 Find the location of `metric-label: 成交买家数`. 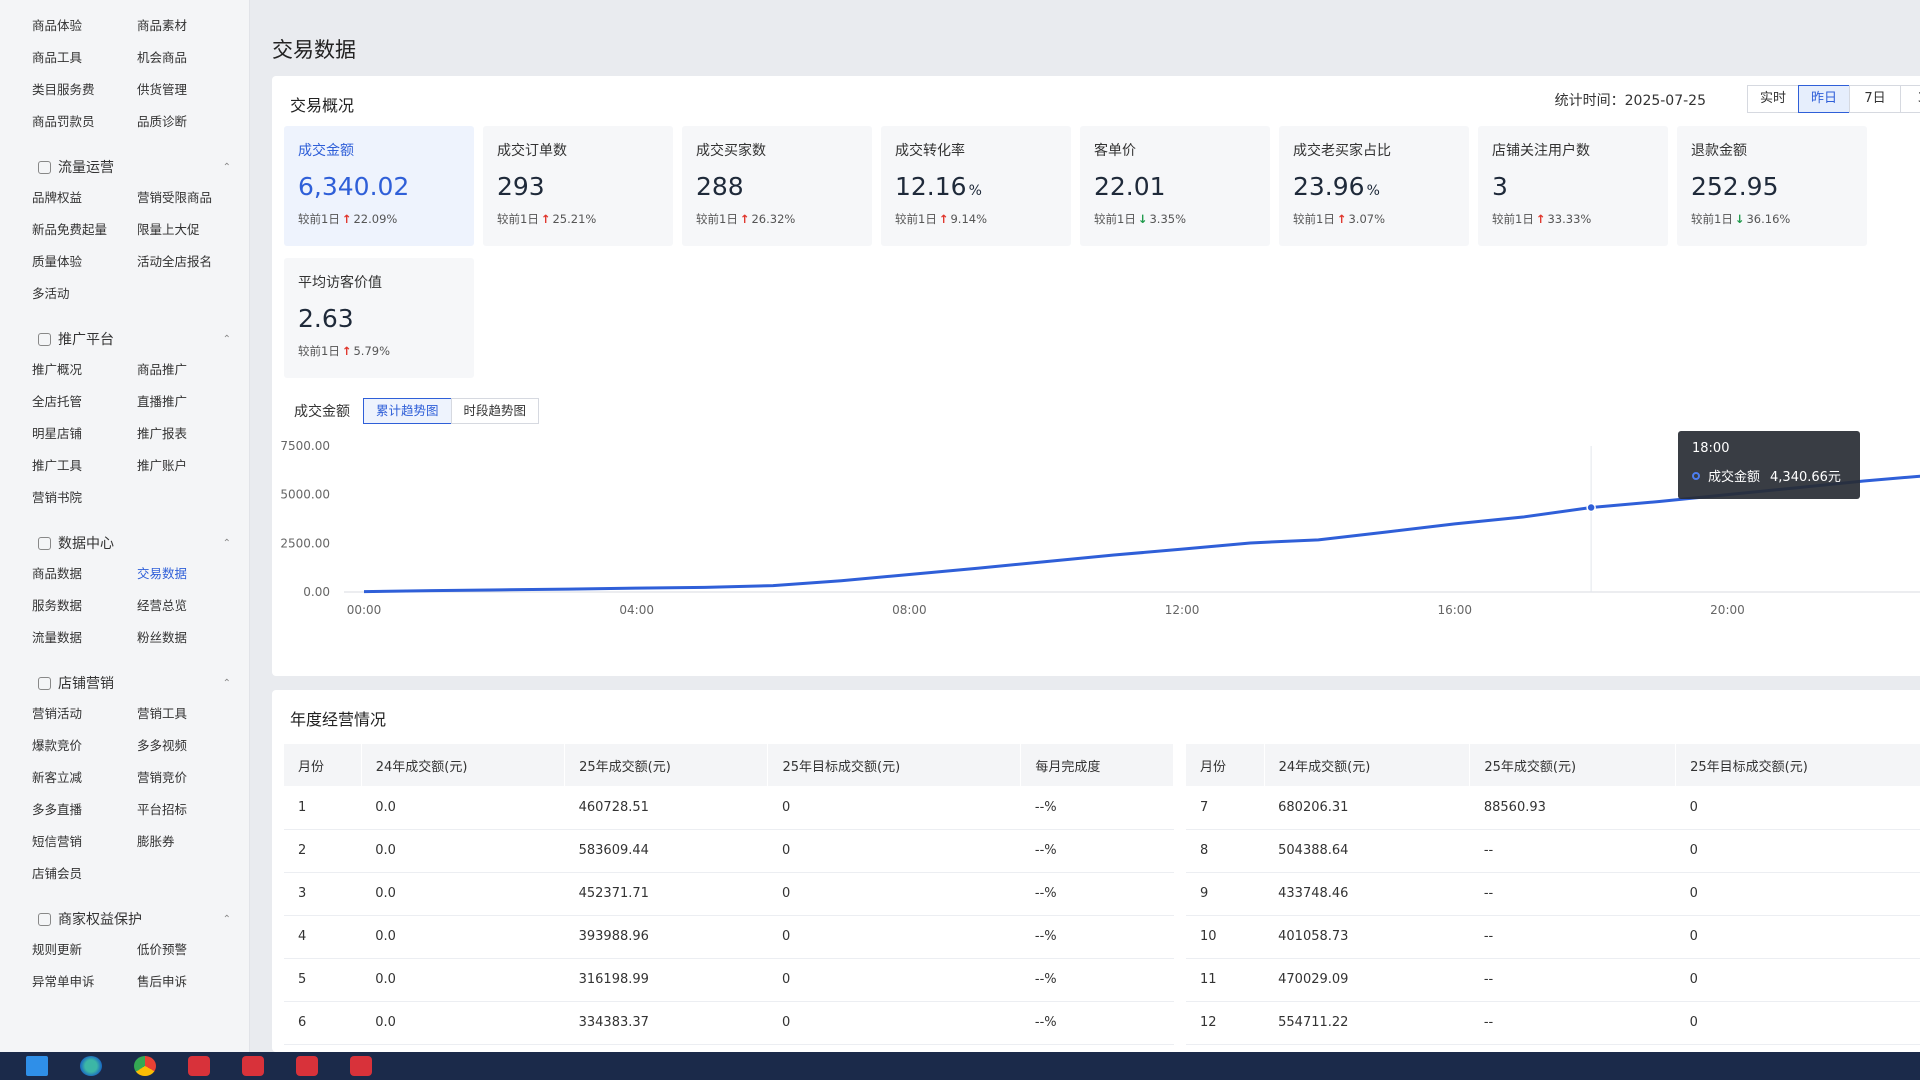

metric-label: 成交买家数 is located at coordinates (731, 151).